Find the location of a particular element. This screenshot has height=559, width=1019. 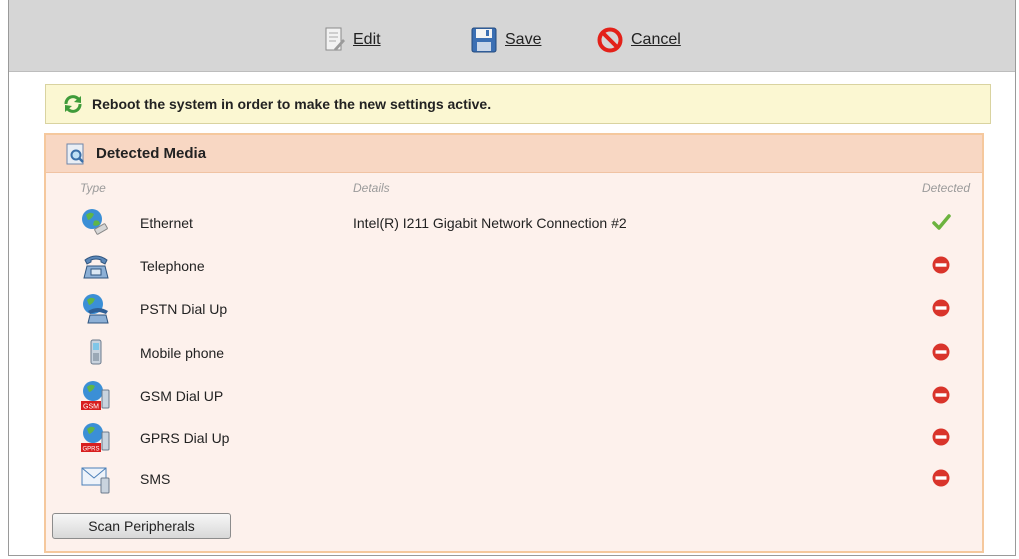

edit-button: Edit is located at coordinates (353, 40).